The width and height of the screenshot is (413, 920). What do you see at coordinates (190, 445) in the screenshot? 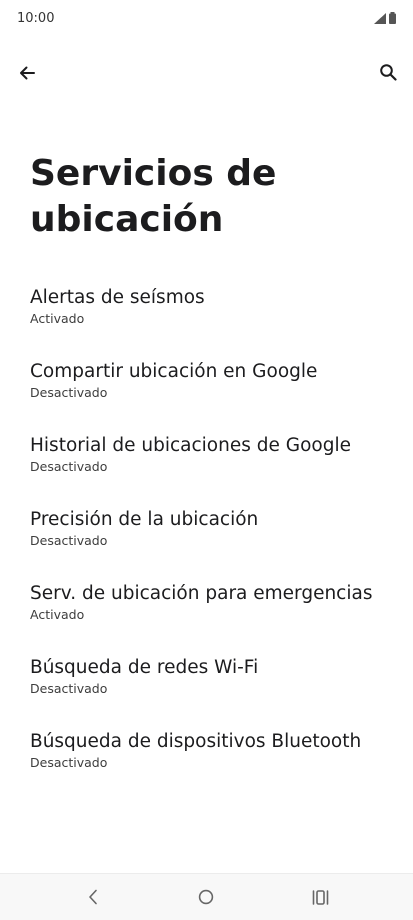
I see `setting-title: Historial de ubicaciones de Google` at bounding box center [190, 445].